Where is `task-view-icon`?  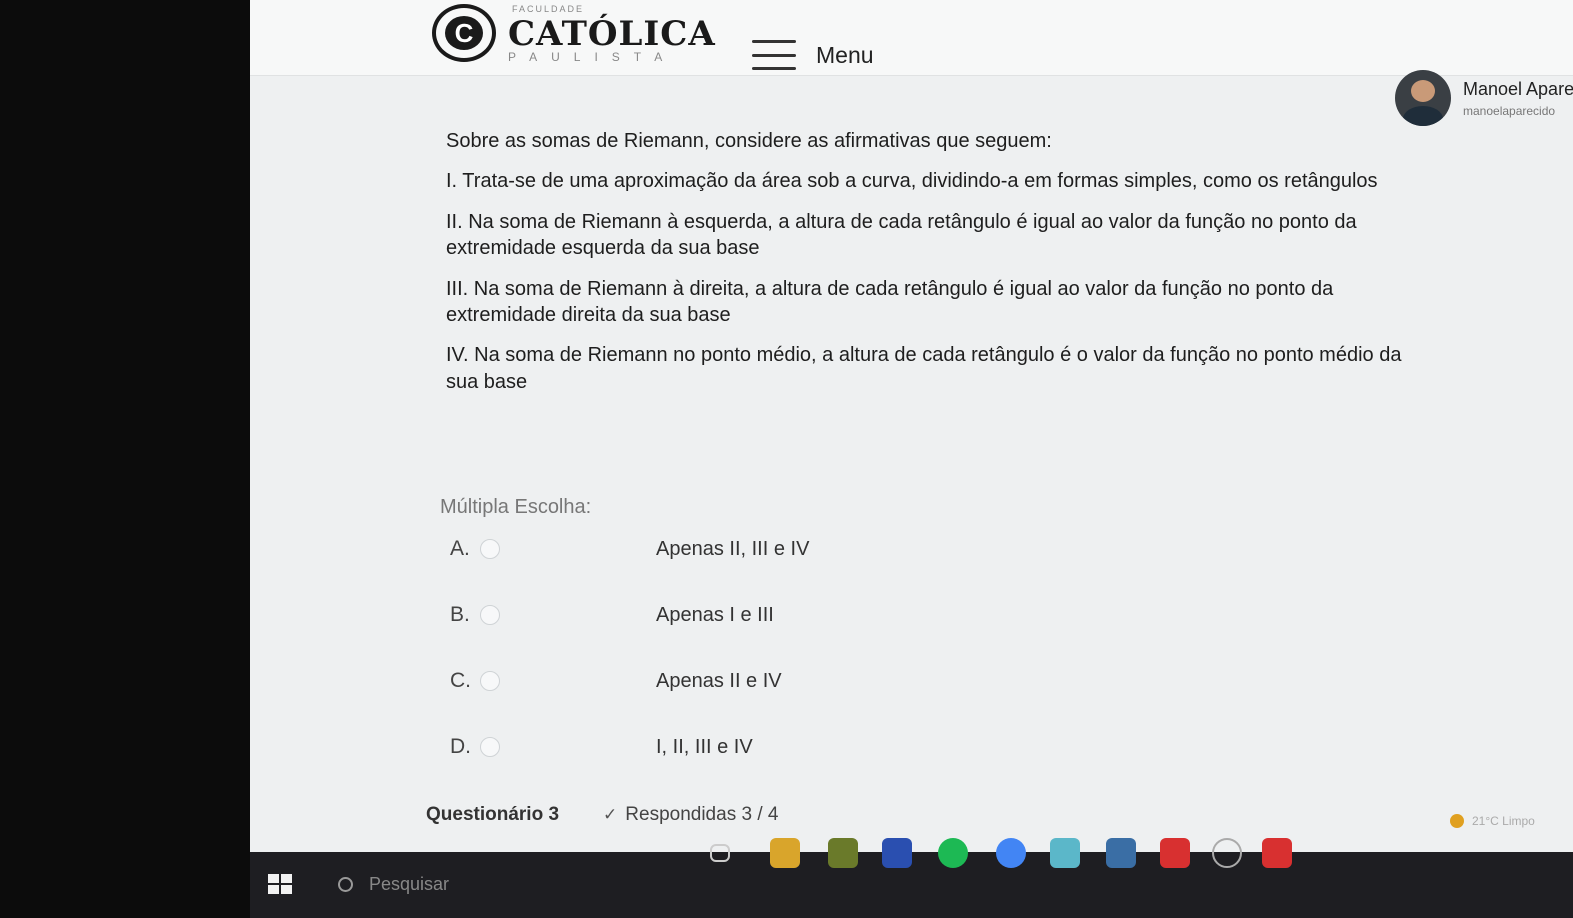
task-view-icon is located at coordinates (720, 853).